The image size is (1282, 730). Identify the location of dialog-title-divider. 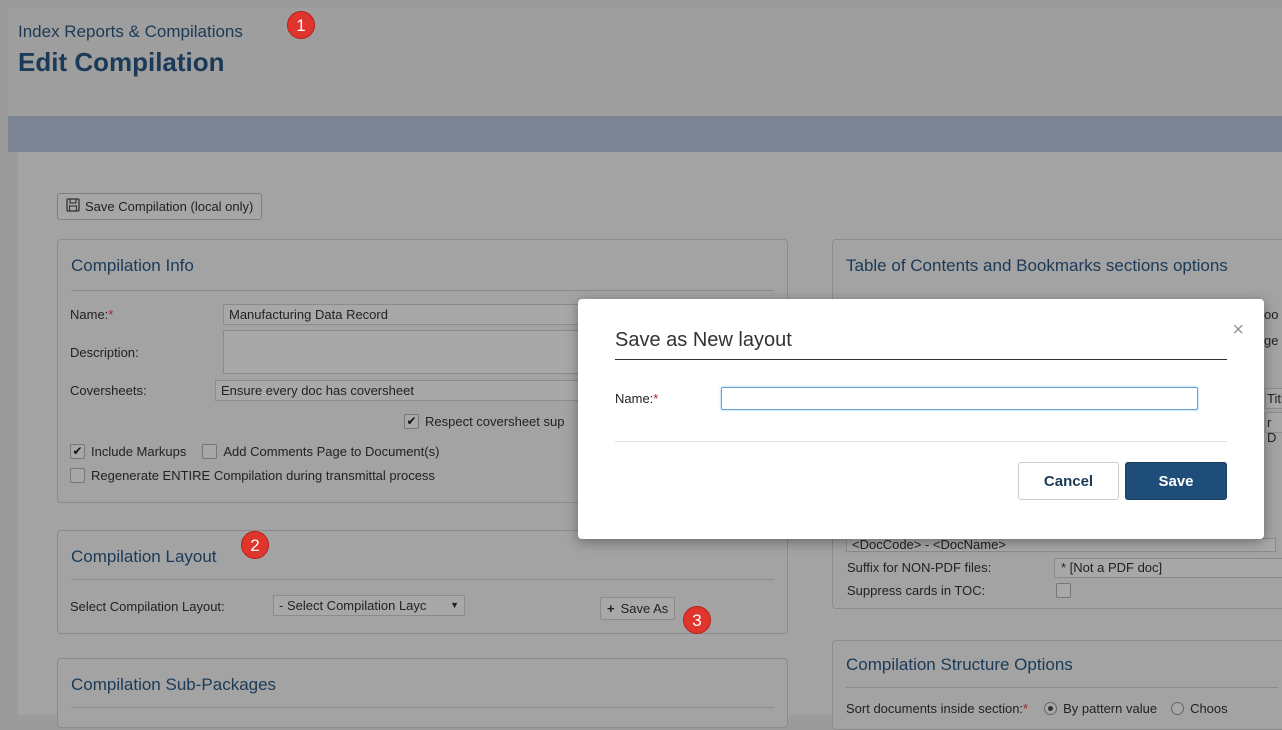
(921, 359).